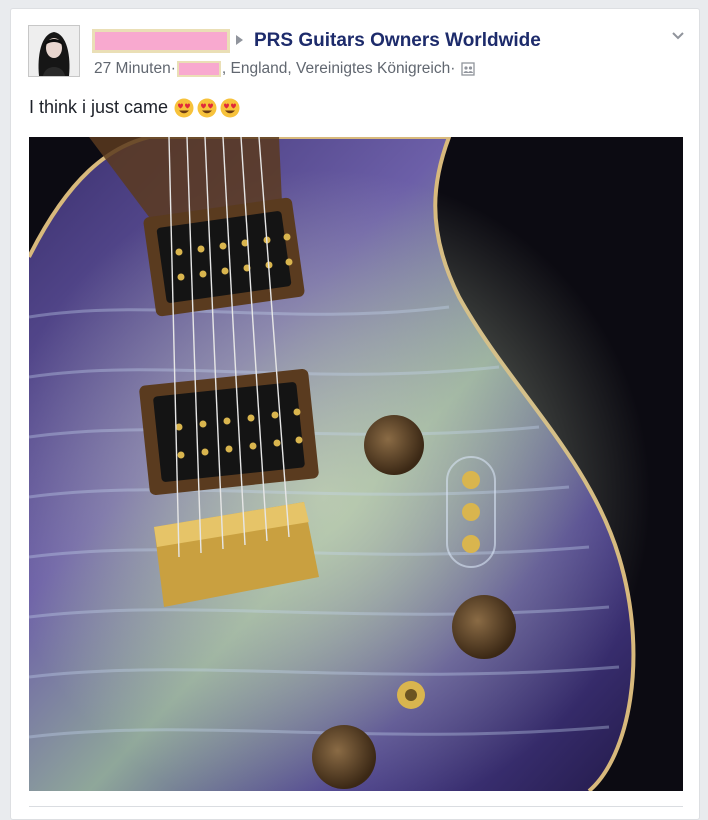 This screenshot has height=820, width=708. Describe the element at coordinates (678, 36) in the screenshot. I see `chevron-down-icon` at that location.